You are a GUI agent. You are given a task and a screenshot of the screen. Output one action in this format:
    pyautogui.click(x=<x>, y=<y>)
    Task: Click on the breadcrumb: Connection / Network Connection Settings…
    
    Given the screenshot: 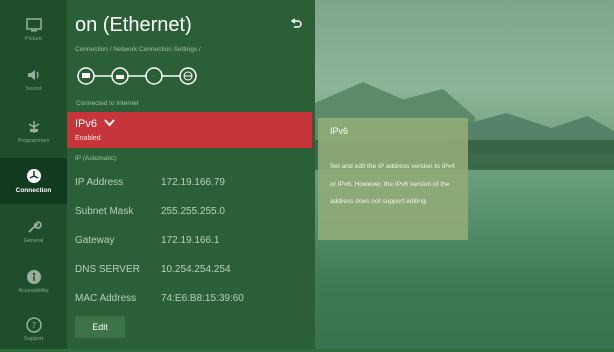 What is the action you would take?
    pyautogui.click(x=138, y=49)
    